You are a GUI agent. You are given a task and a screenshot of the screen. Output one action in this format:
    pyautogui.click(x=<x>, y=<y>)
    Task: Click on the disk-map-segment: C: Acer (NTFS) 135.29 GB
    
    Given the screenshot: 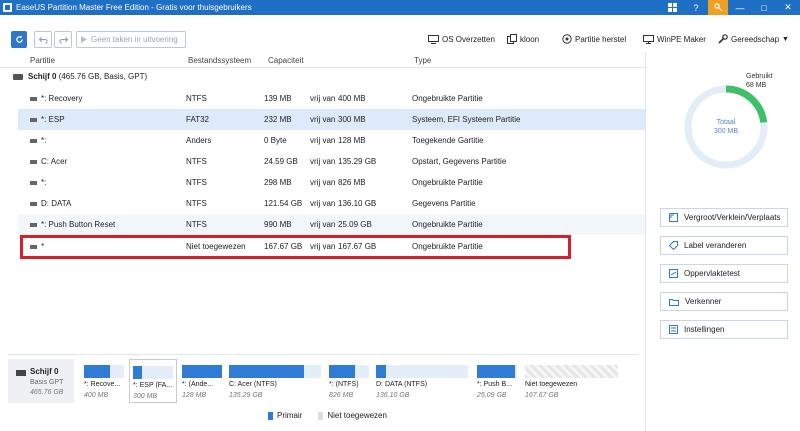 What is the action you would take?
    pyautogui.click(x=275, y=381)
    